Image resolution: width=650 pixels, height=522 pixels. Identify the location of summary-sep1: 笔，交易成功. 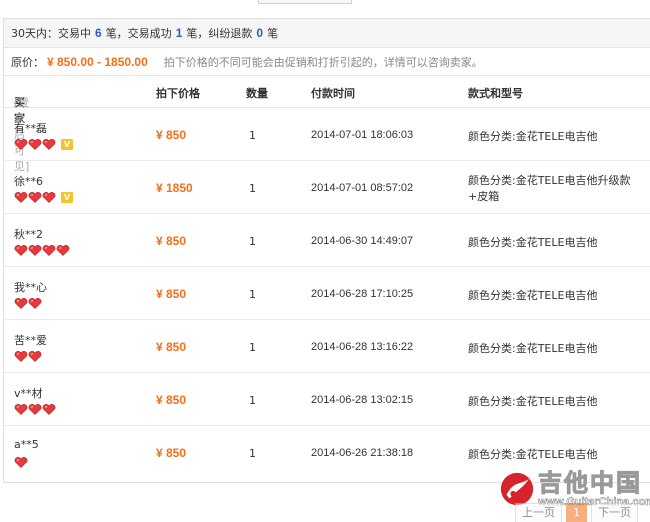
(138, 33).